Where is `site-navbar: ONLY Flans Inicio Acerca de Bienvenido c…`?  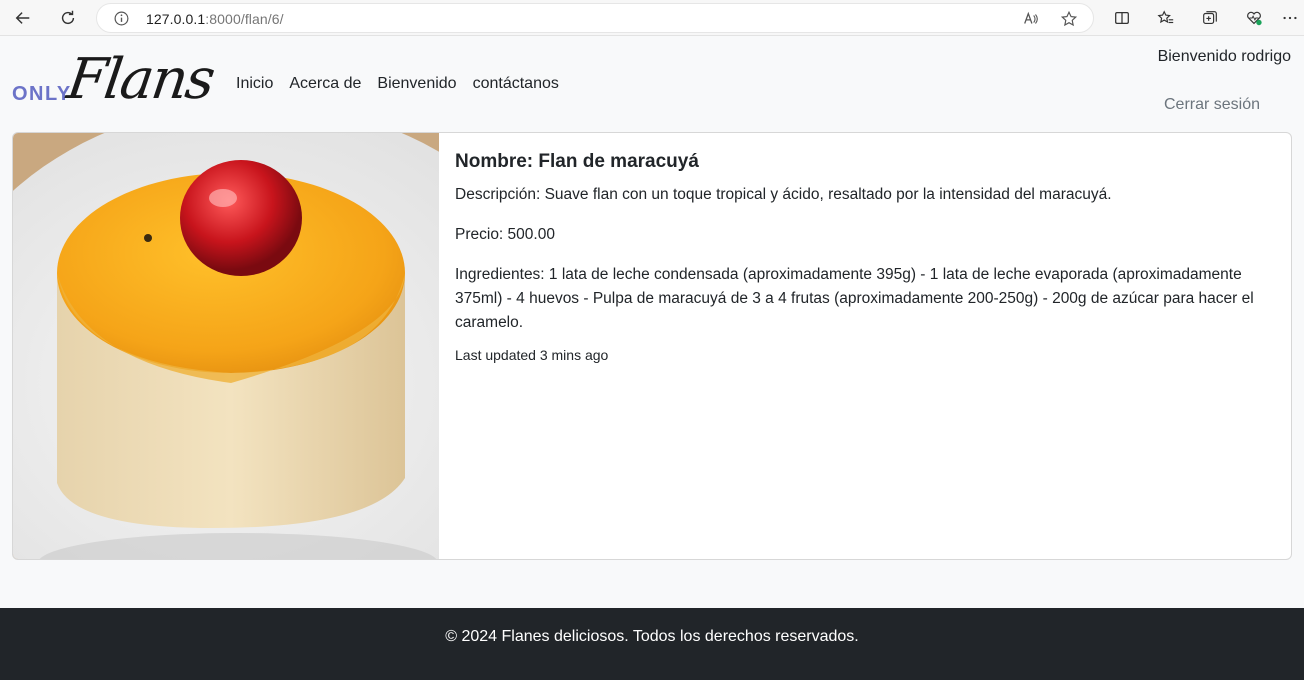 site-navbar: ONLY Flans Inicio Acerca de Bienvenido c… is located at coordinates (652, 84).